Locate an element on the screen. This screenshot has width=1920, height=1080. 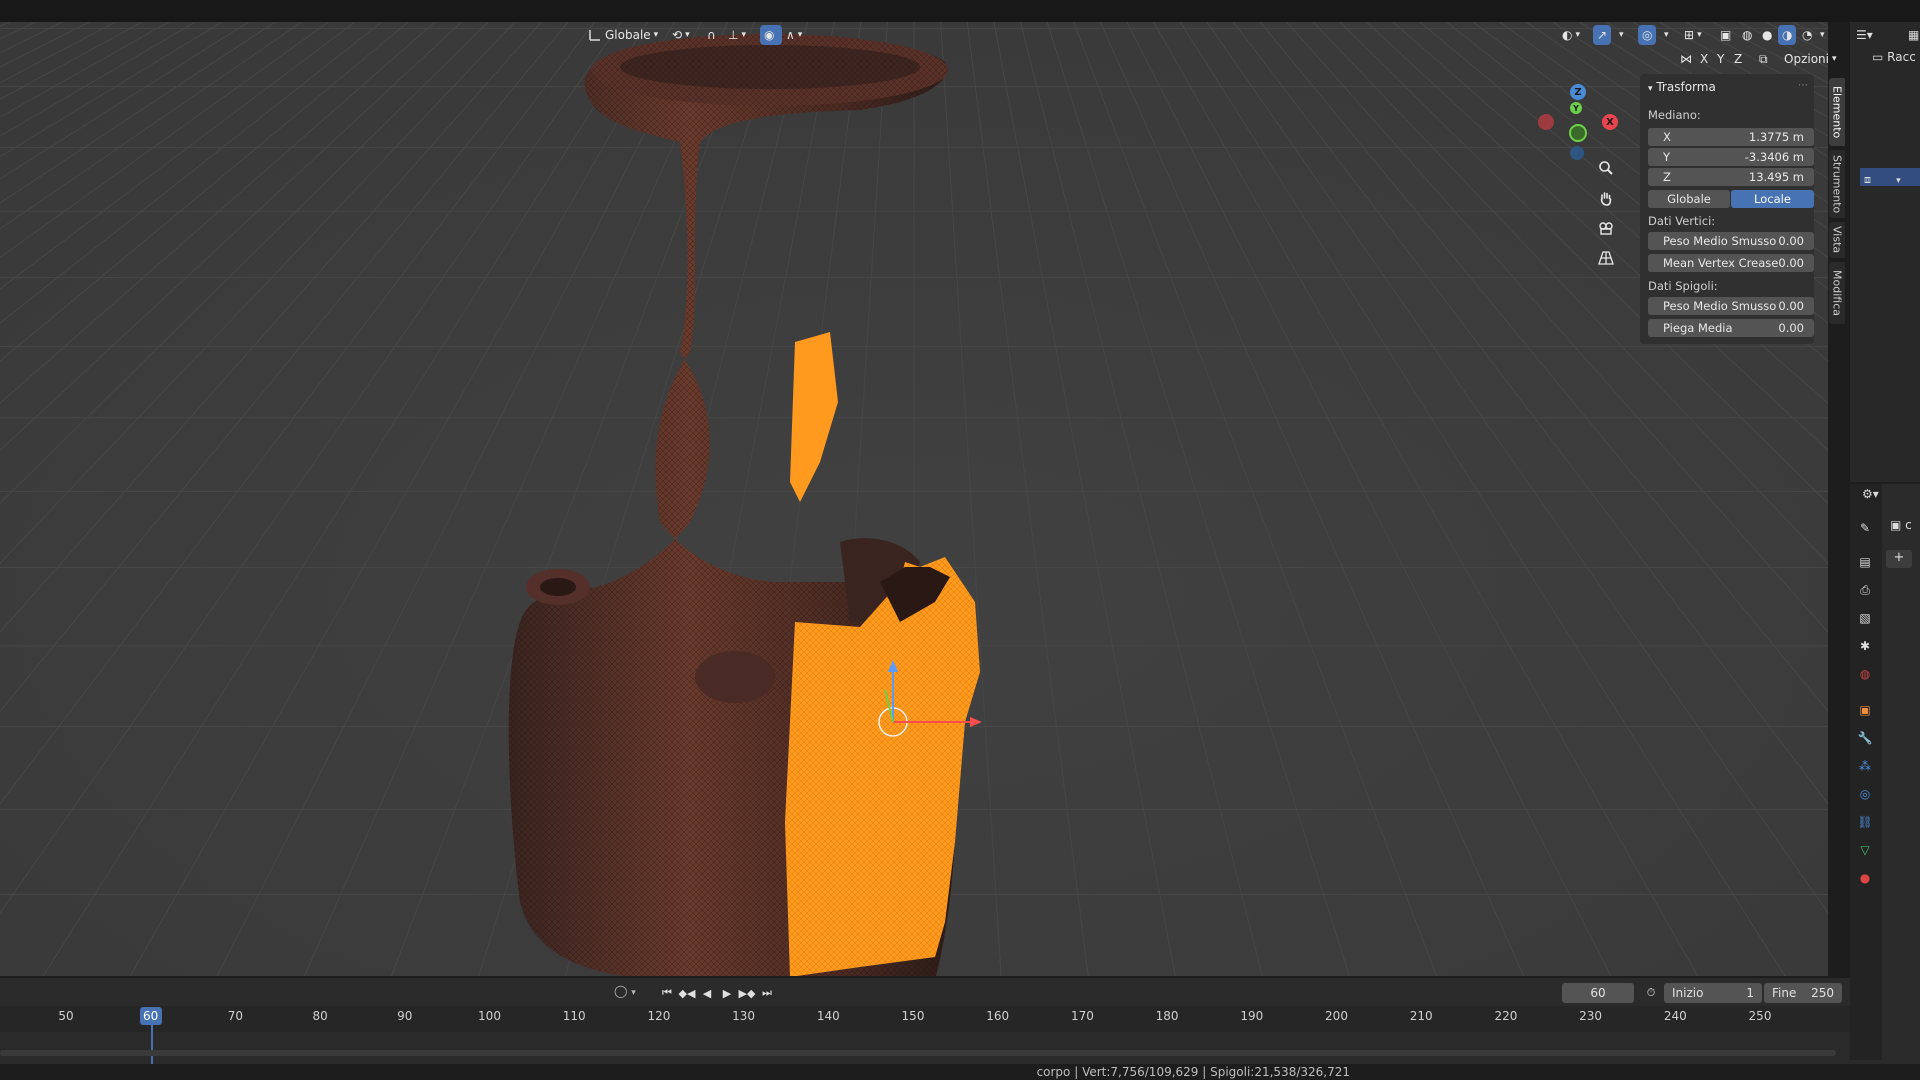
gizmo-neg-y is located at coordinates (1578, 133).